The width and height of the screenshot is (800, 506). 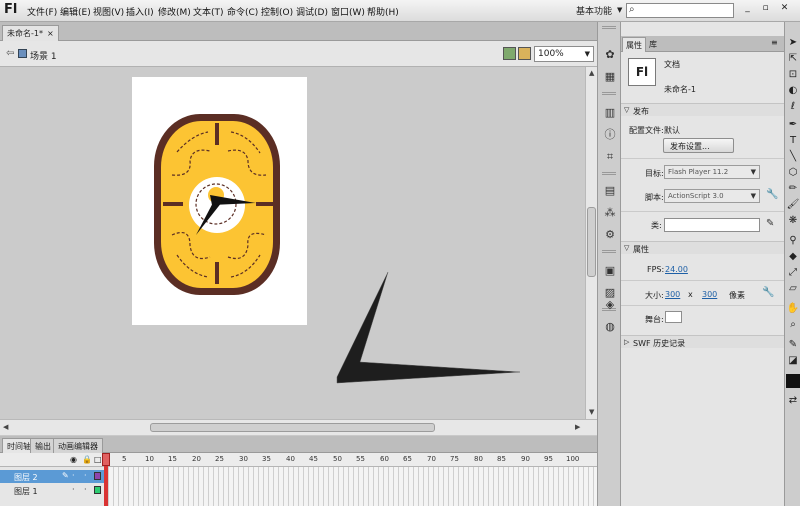 What do you see at coordinates (793, 157) in the screenshot?
I see `line-tool-icon: ╲` at bounding box center [793, 157].